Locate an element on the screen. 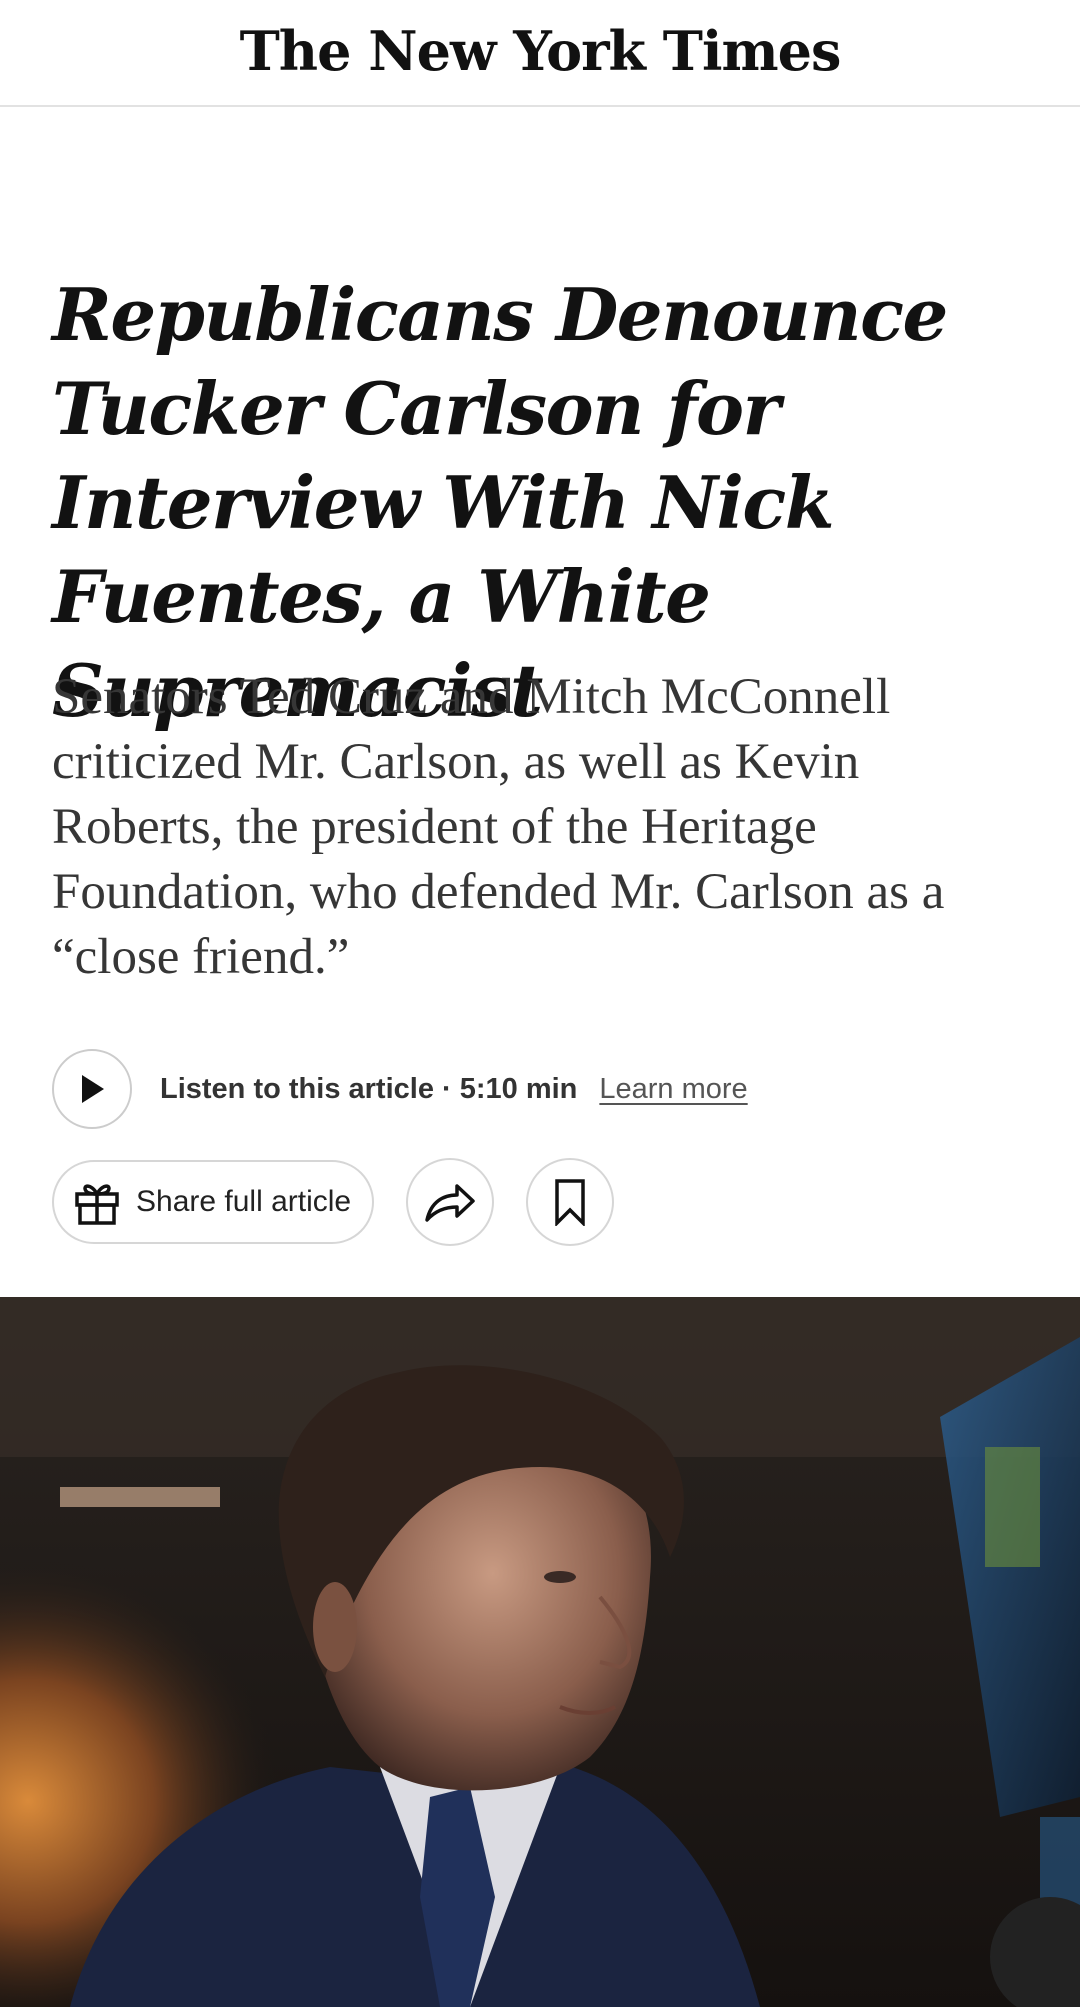 This screenshot has width=1080, height=2007. bookmark-icon is located at coordinates (570, 1202).